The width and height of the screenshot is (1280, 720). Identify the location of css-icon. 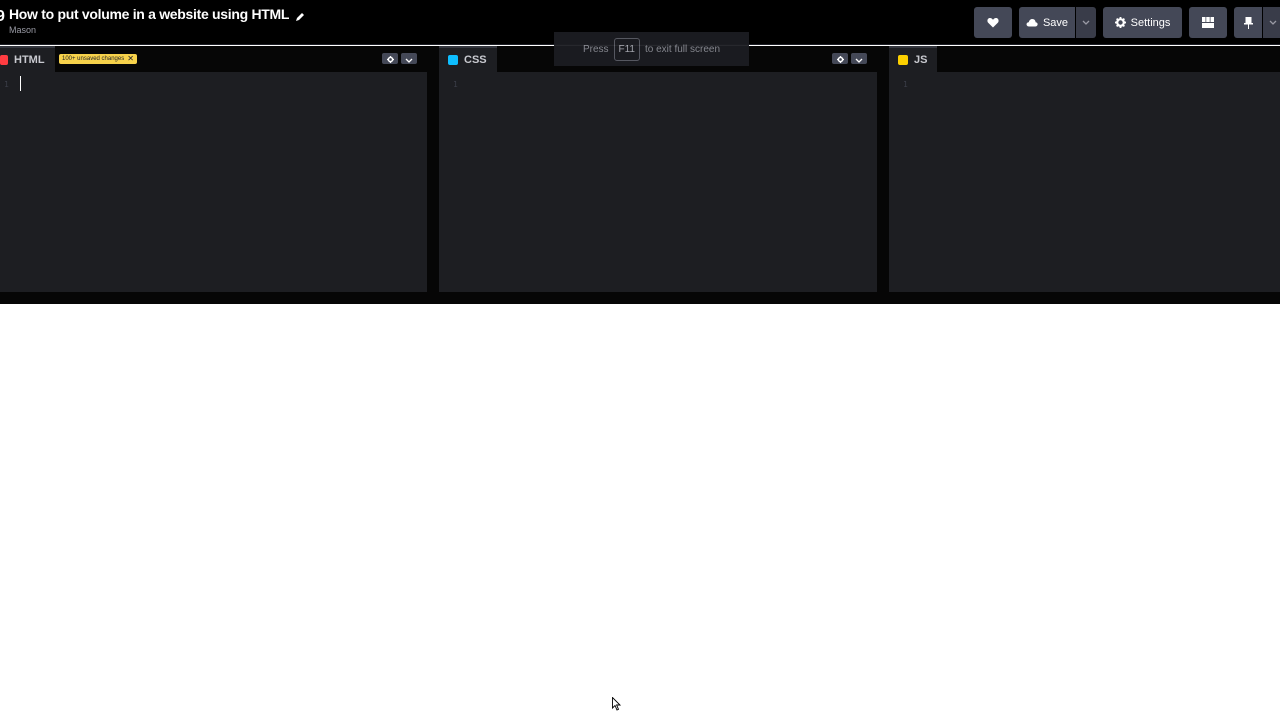
(453, 60).